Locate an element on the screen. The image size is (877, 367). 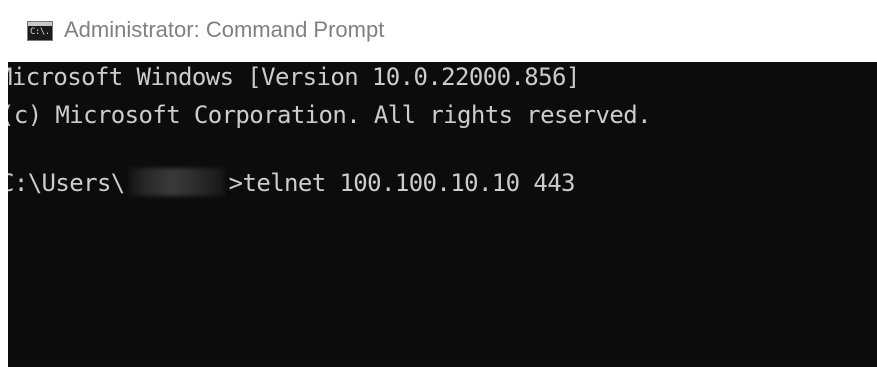
window-title: Administrator: Command Prompt is located at coordinates (224, 29).